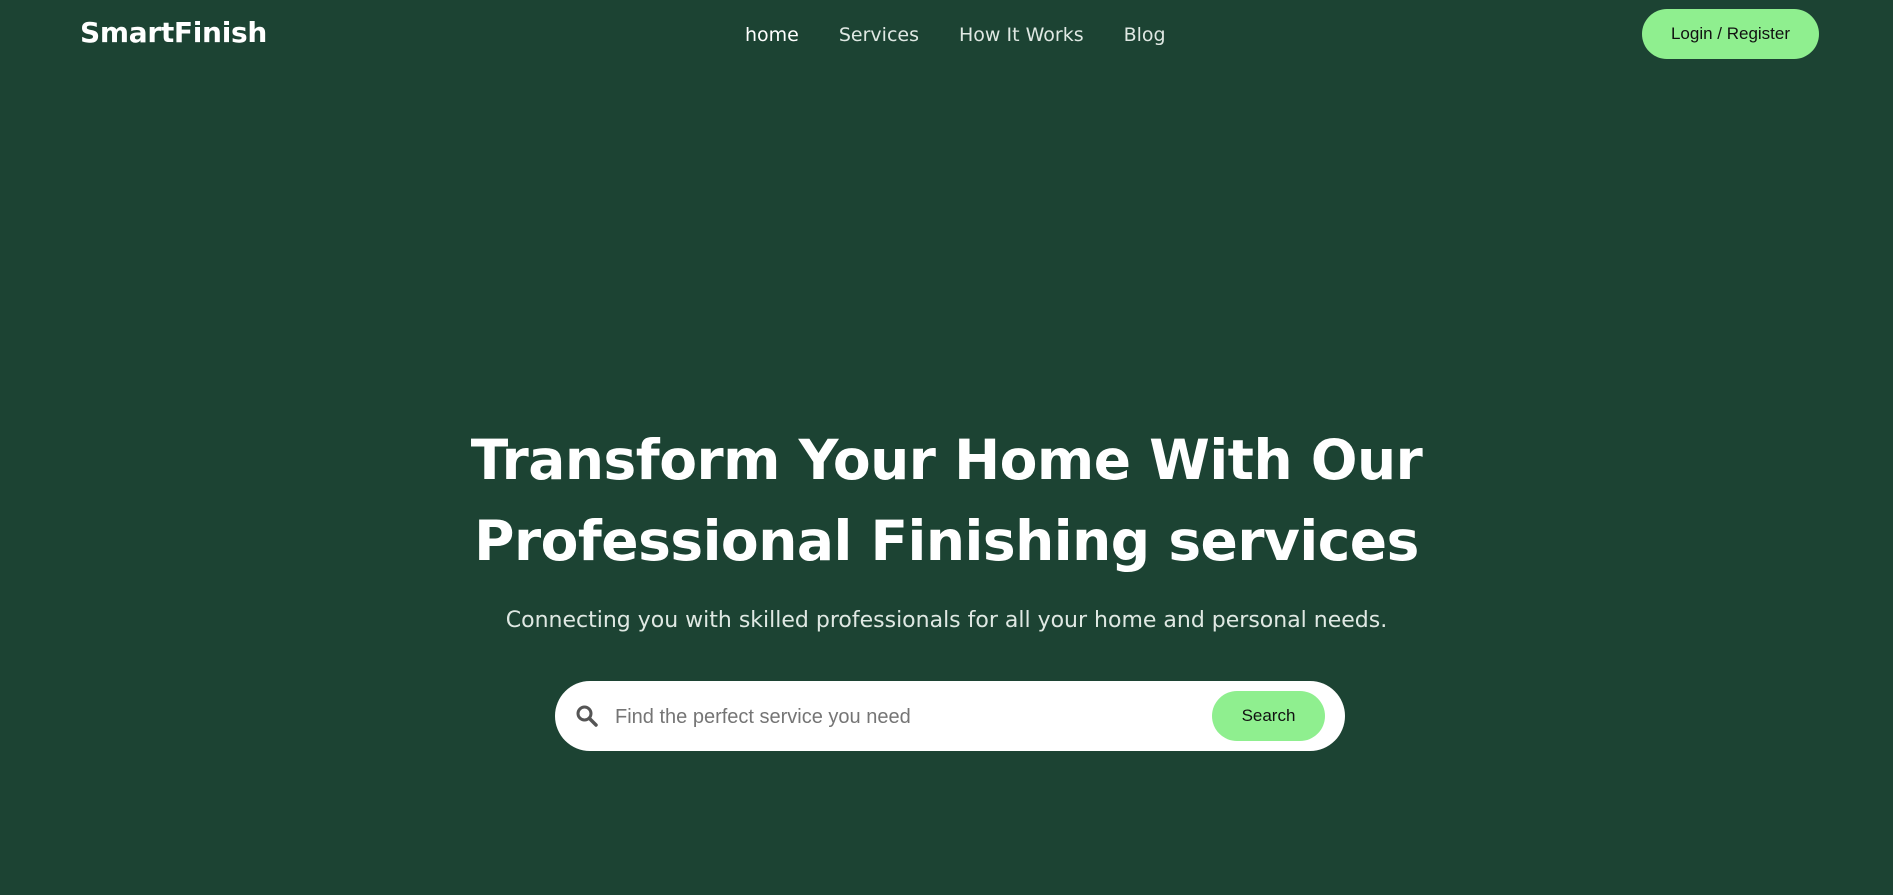 The width and height of the screenshot is (1893, 895). What do you see at coordinates (772, 35) in the screenshot?
I see `nav-link-home: home` at bounding box center [772, 35].